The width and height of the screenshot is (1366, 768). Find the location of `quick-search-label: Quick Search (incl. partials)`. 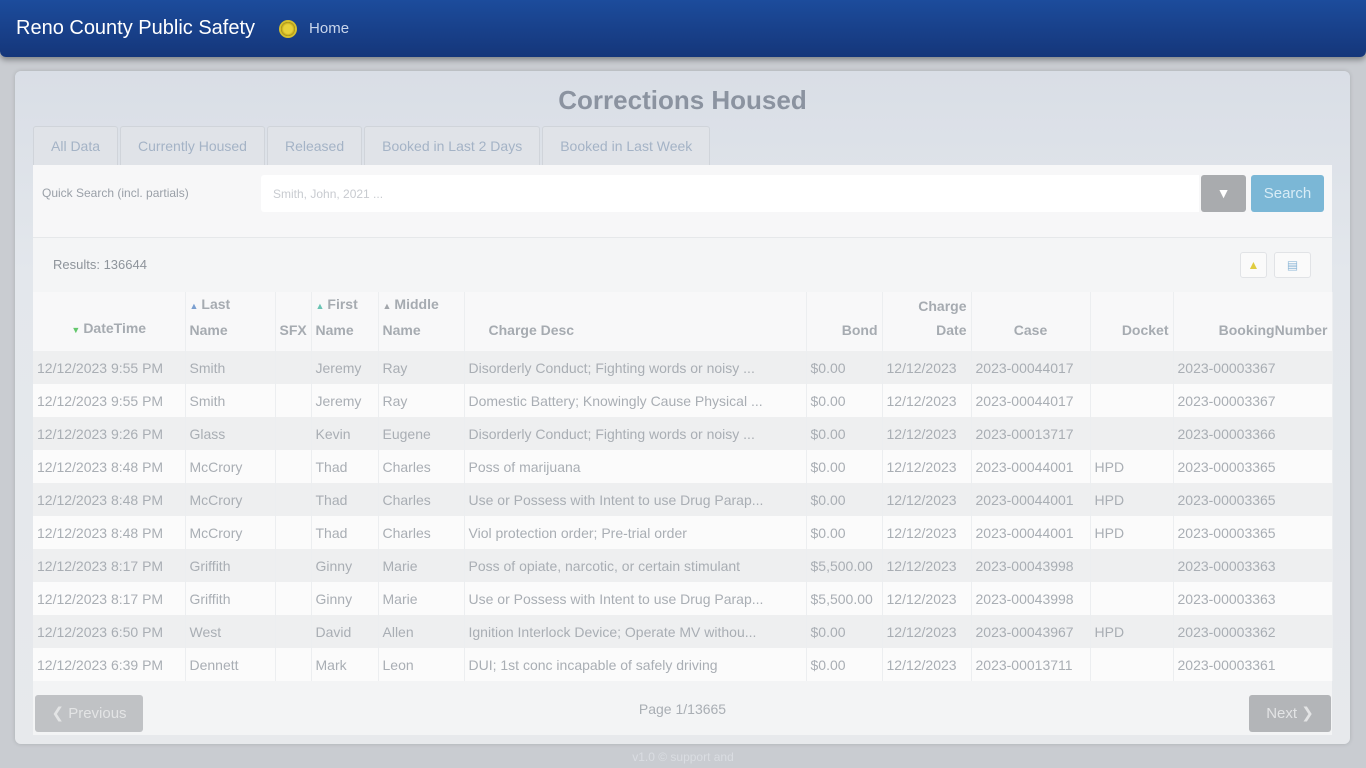

quick-search-label: Quick Search (incl. partials) is located at coordinates (115, 193).